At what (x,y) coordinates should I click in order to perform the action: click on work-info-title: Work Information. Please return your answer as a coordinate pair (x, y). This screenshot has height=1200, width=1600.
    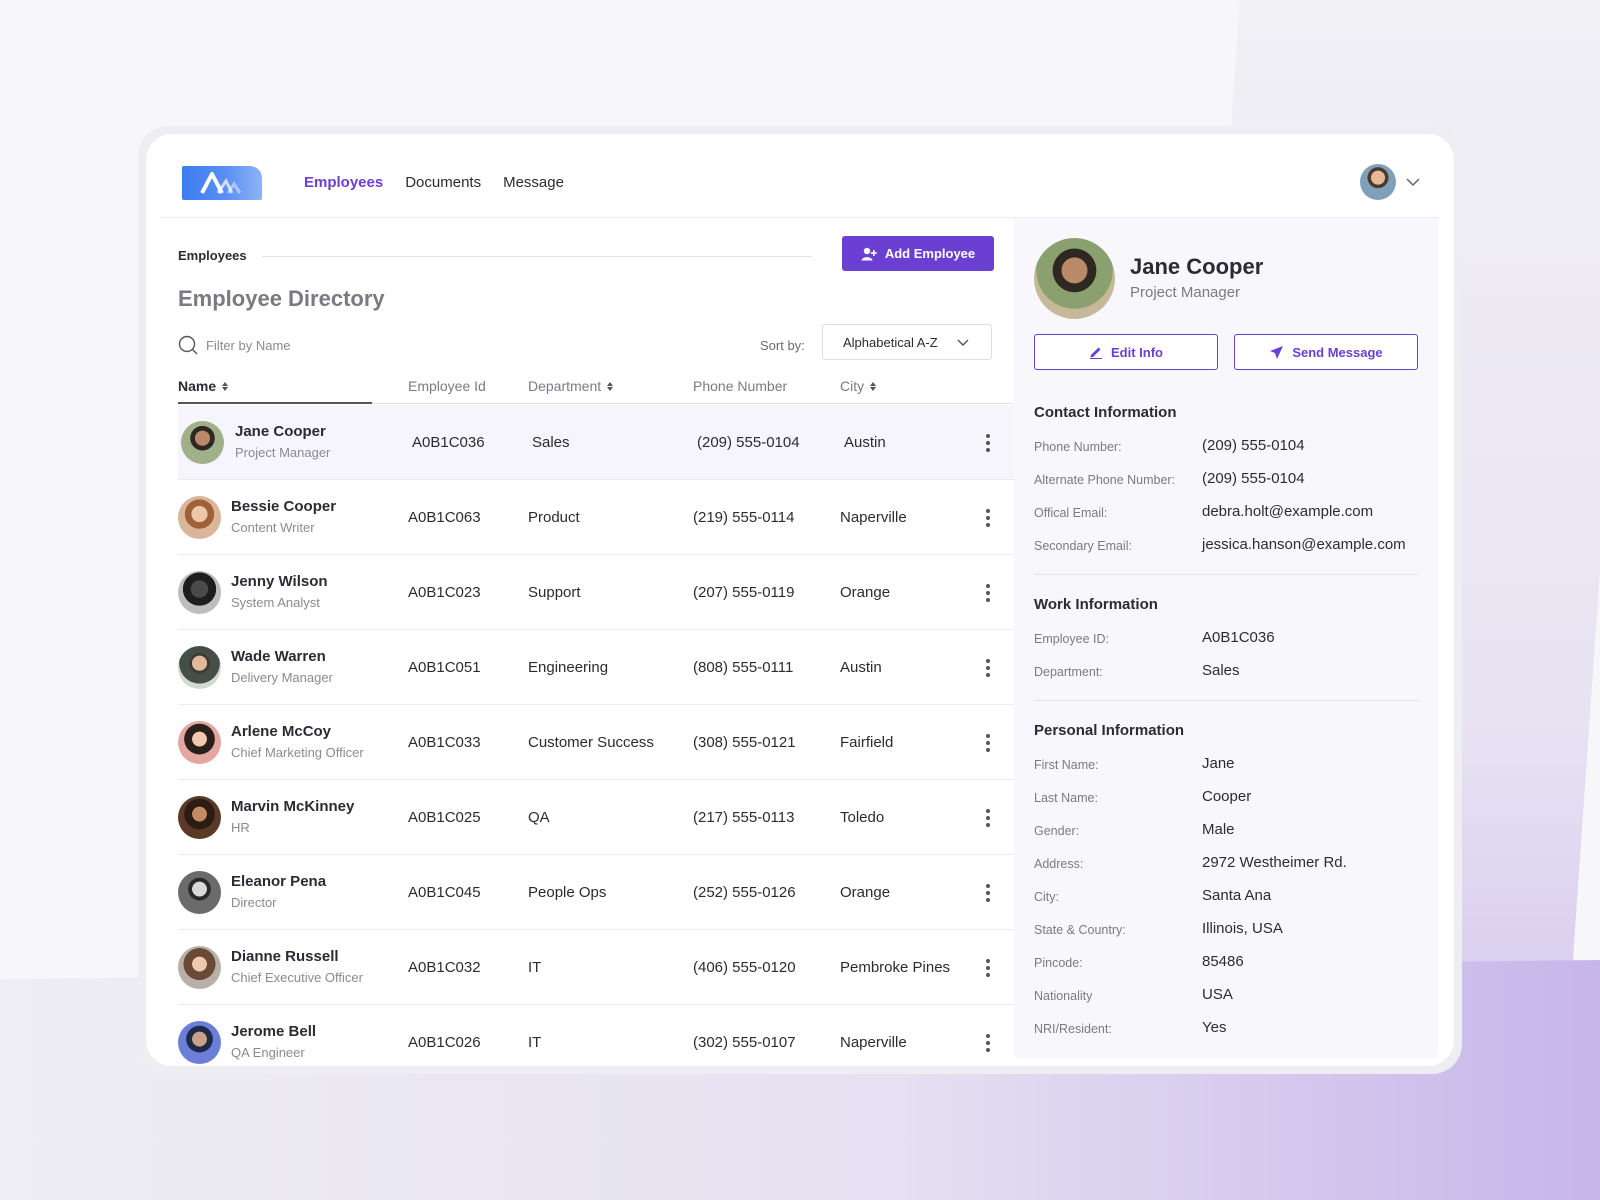
    Looking at the image, I should click on (1096, 604).